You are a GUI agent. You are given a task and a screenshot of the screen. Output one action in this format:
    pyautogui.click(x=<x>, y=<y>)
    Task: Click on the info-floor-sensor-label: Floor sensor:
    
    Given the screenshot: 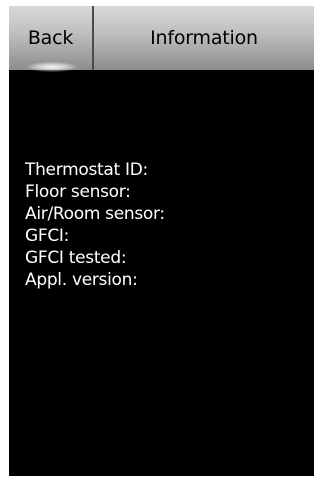 What is the action you would take?
    pyautogui.click(x=78, y=192)
    